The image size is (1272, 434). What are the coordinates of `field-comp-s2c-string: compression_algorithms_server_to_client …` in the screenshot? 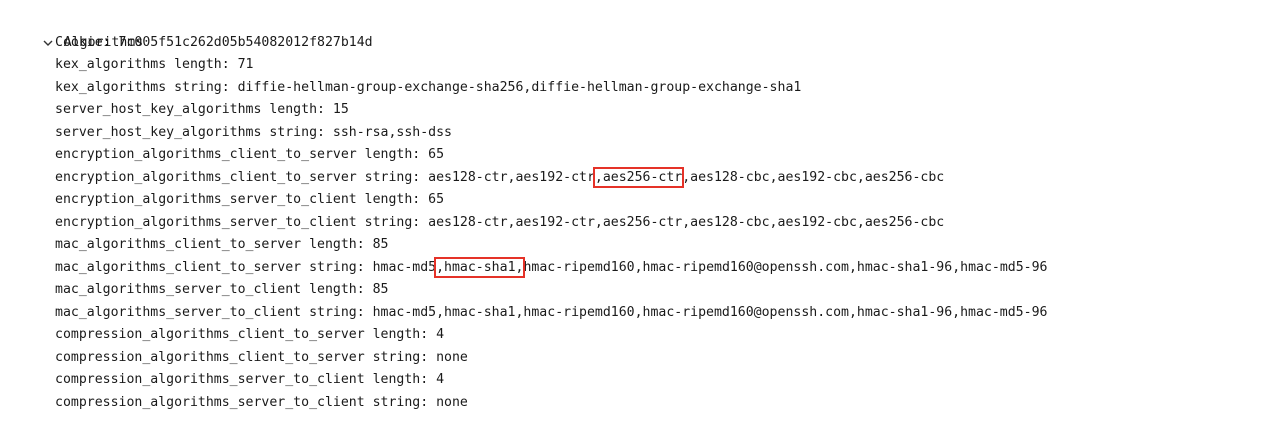 It's located at (636, 403).